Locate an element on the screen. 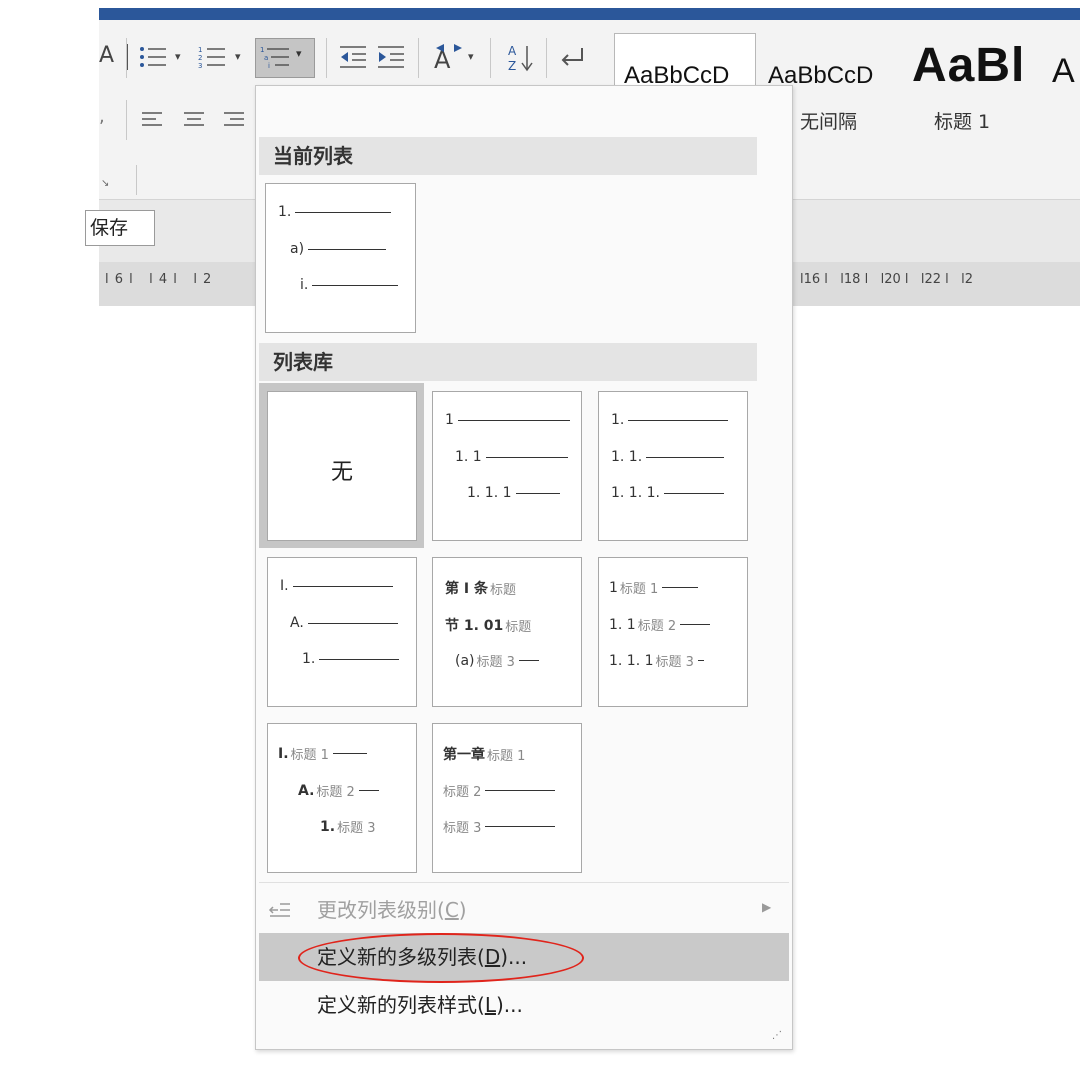 This screenshot has width=1080, height=1076. list-level-1: I. is located at coordinates (336, 586).